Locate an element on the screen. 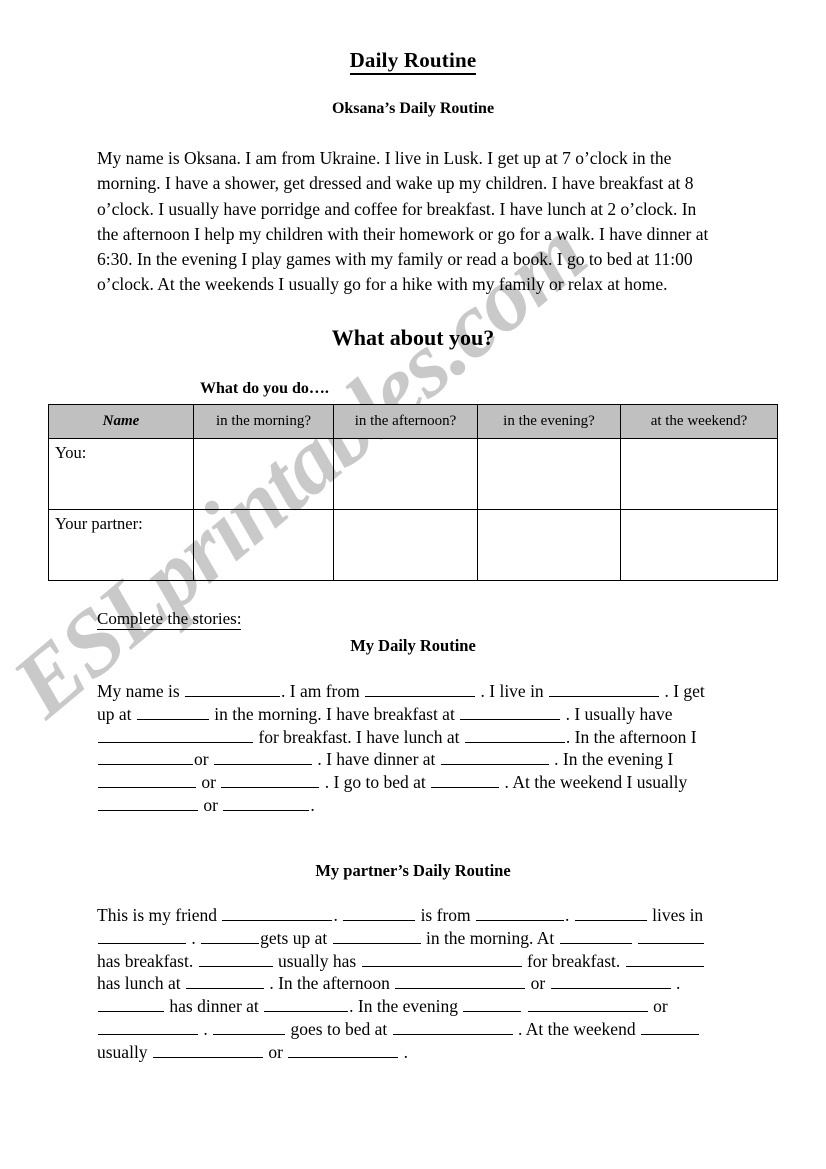 The height and width of the screenshot is (1169, 826). complete-stories-label: Complete the stories: is located at coordinates (169, 619).